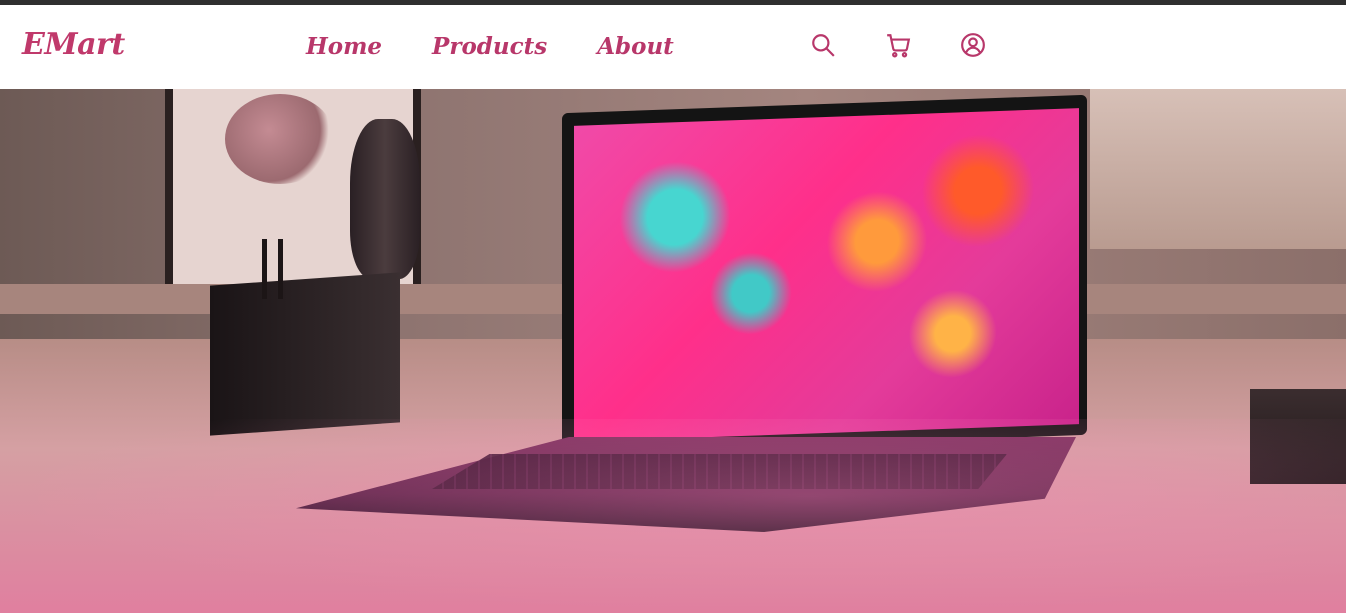  I want to click on nav-link-home: Home, so click(344, 46).